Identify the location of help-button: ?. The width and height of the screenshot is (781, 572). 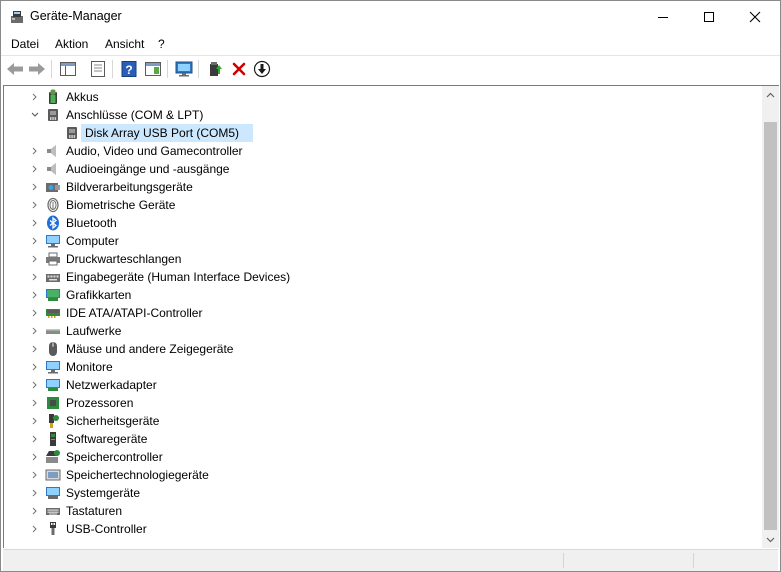
(129, 69).